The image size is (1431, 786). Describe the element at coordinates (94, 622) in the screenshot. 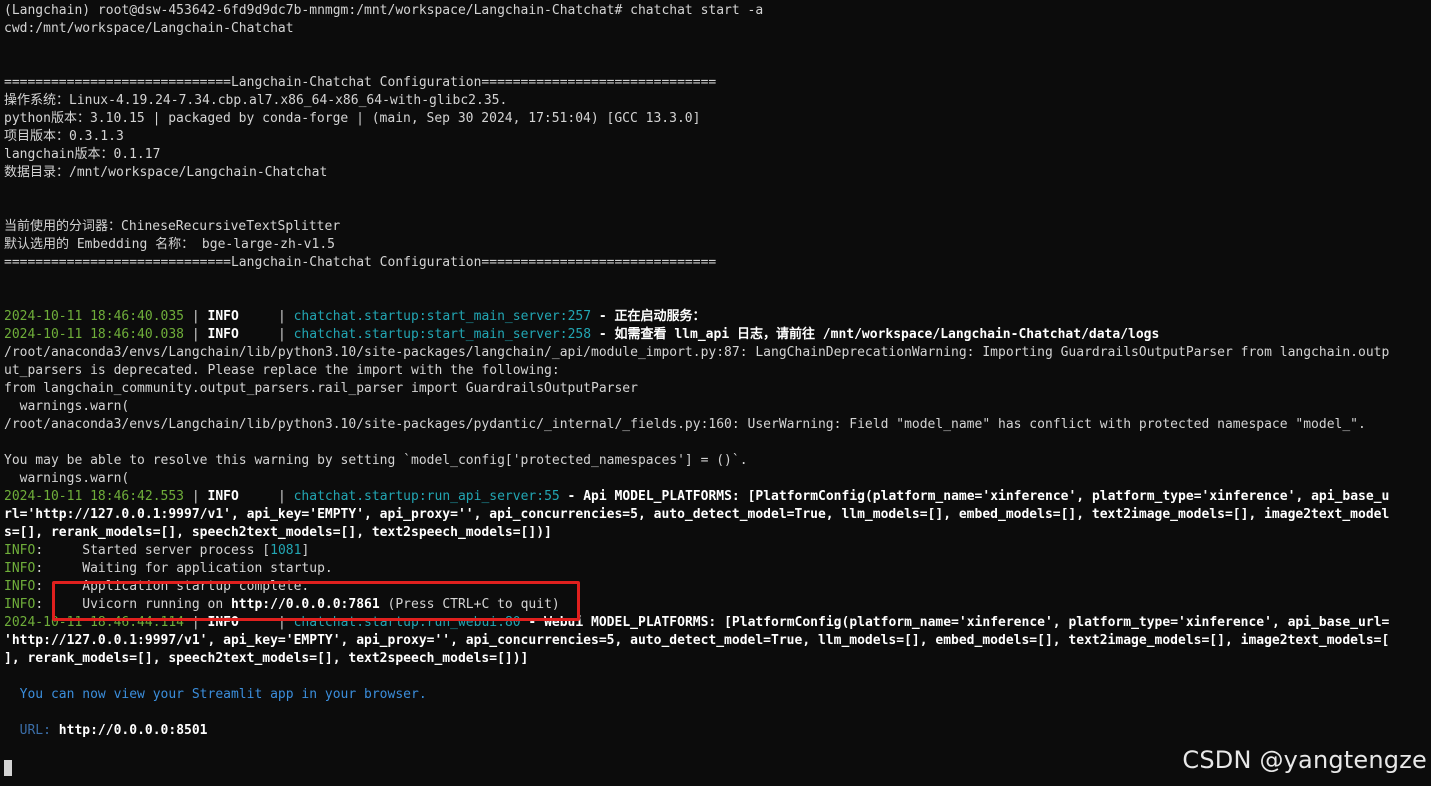

I see `log-timestamp: 2024-10-11 18:46:44.114` at that location.